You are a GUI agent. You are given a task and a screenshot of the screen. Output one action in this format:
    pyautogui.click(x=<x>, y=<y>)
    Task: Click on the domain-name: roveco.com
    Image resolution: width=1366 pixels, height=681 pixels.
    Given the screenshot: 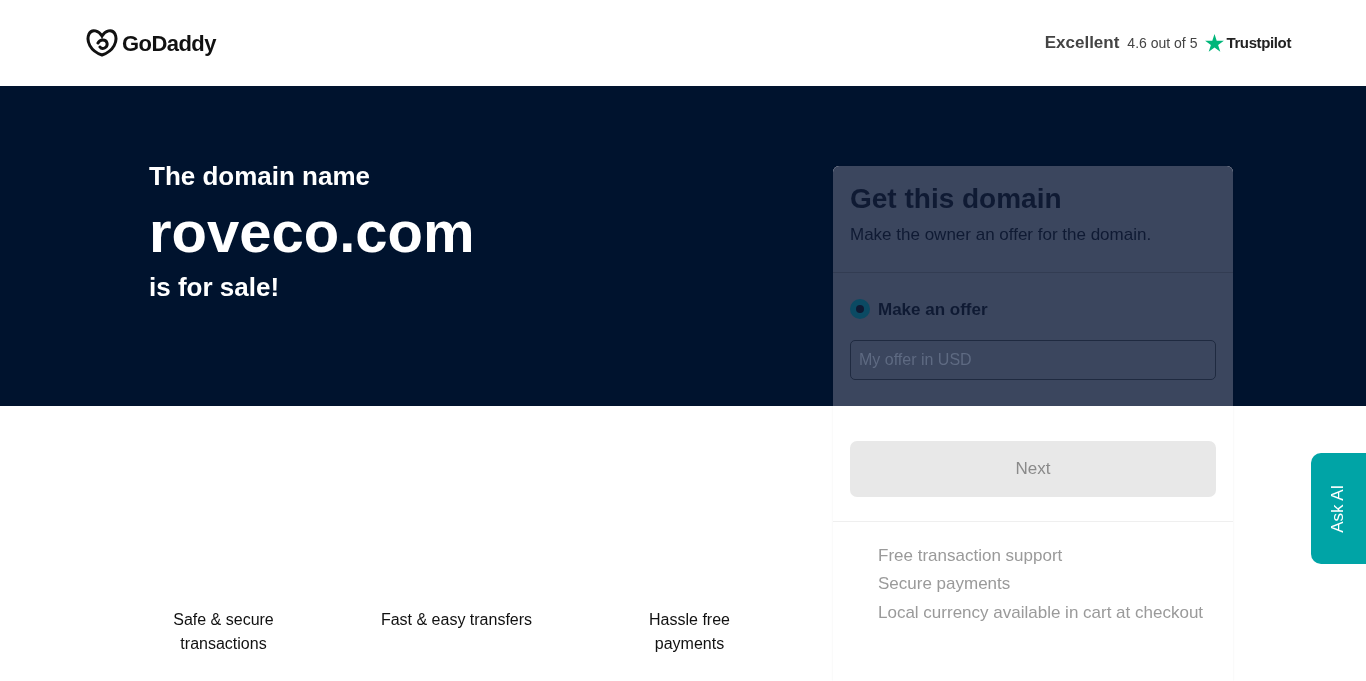 What is the action you would take?
    pyautogui.click(x=312, y=232)
    